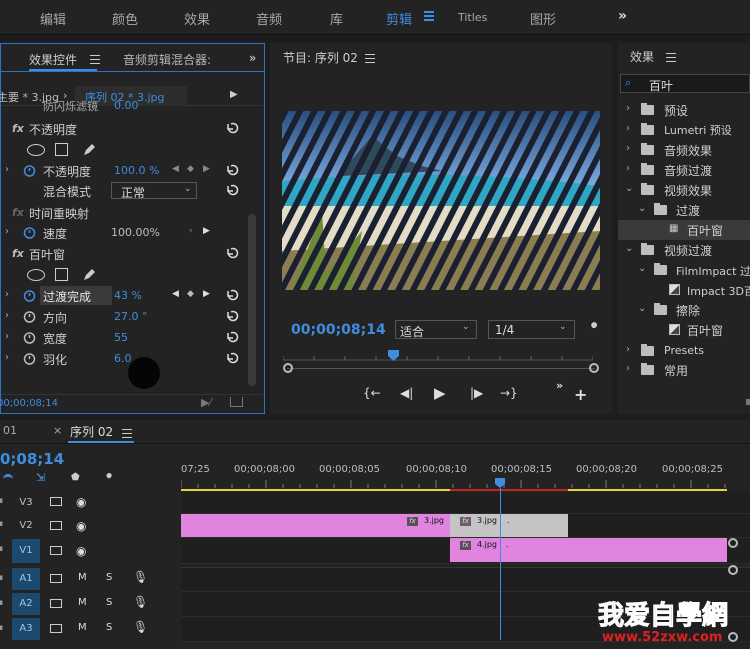 This screenshot has height=649, width=750. I want to click on track-lane-v3, so click(465, 503).